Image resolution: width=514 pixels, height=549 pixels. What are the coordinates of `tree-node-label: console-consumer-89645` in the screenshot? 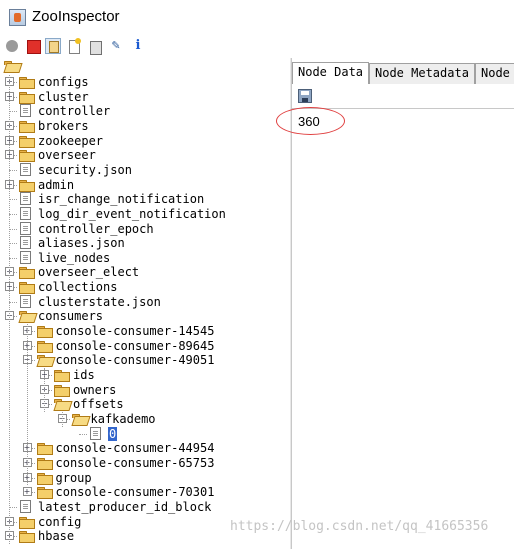 It's located at (135, 346).